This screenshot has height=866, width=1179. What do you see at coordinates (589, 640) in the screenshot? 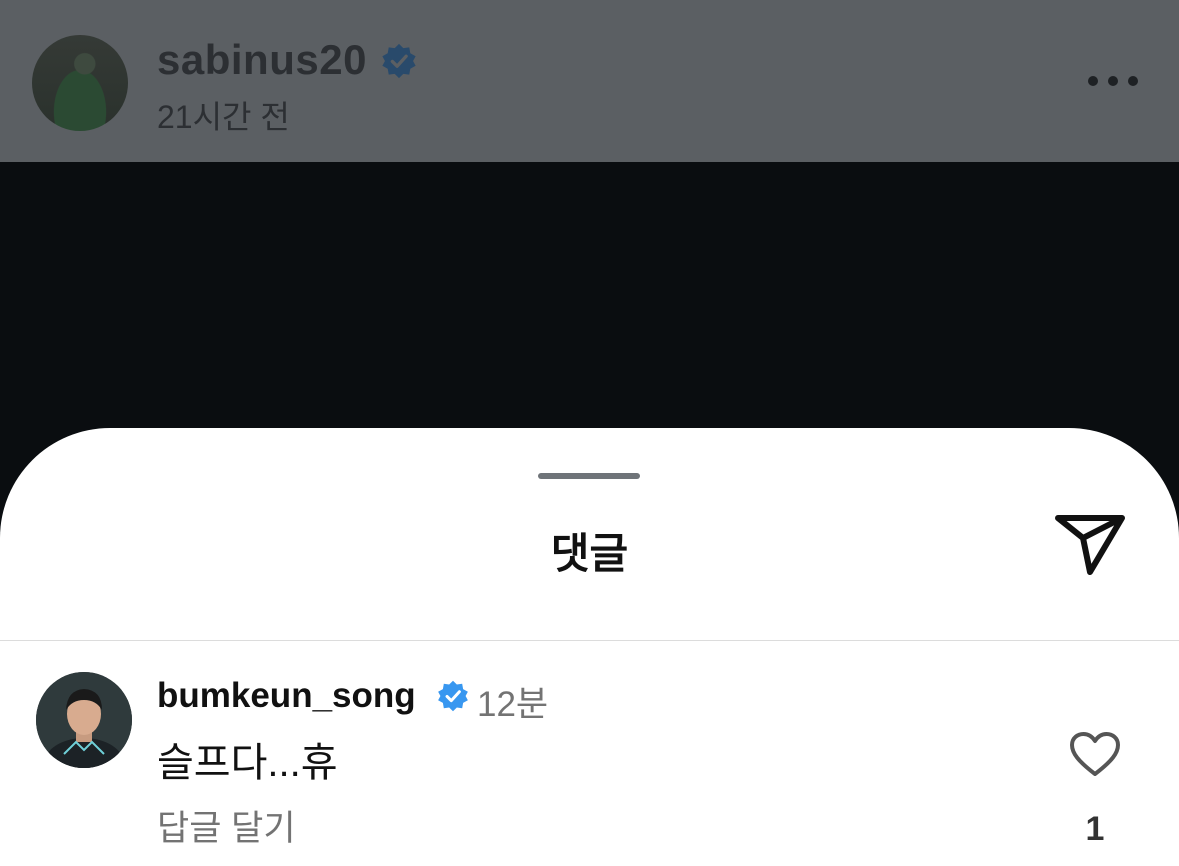
I see `sheet-divider` at bounding box center [589, 640].